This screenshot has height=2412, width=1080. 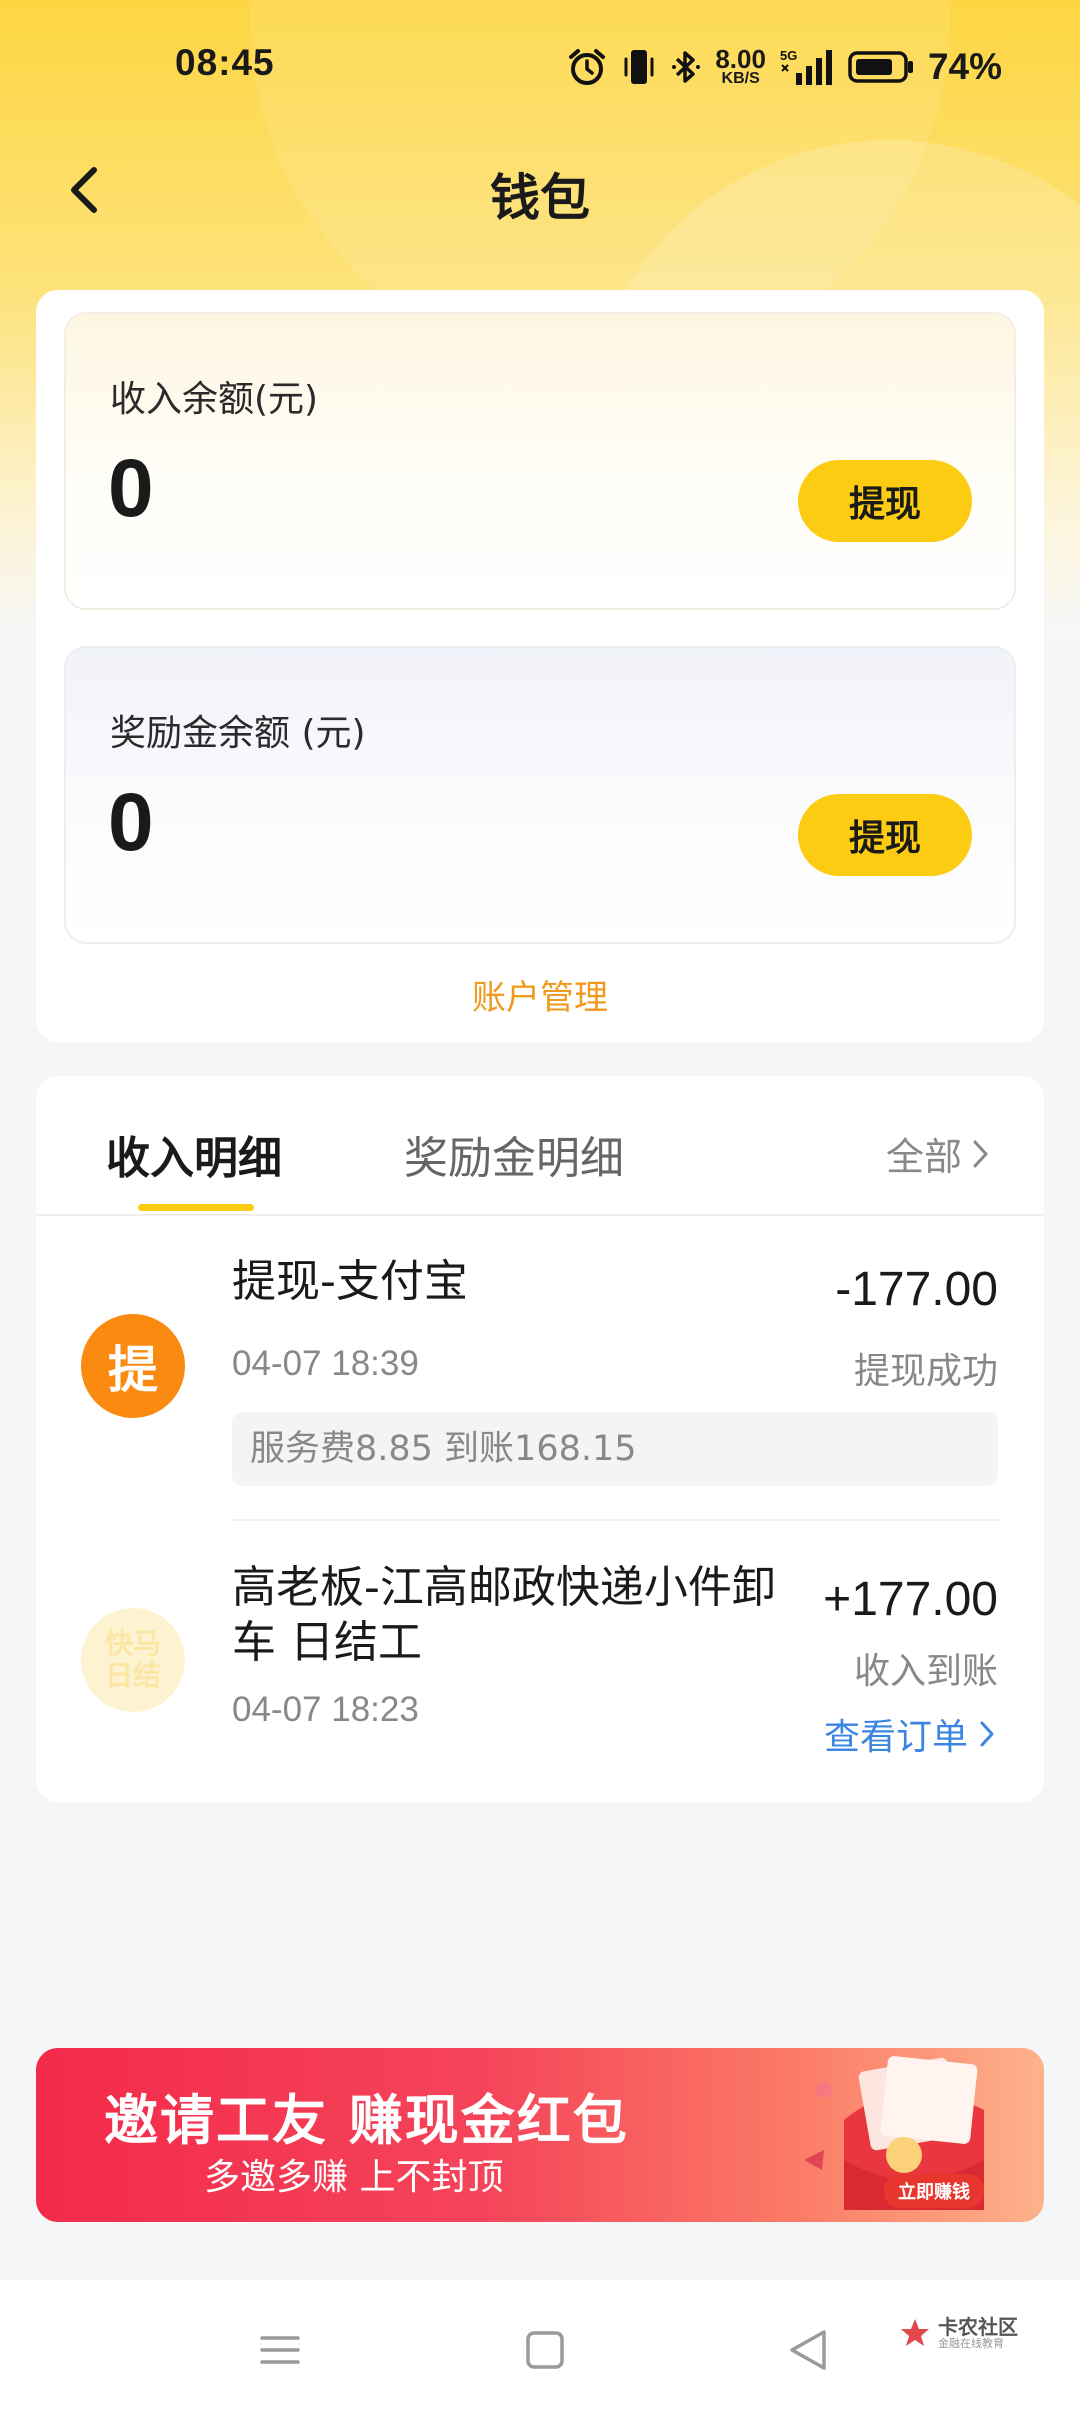 I want to click on view-order-label: 查看订单, so click(x=895, y=1737).